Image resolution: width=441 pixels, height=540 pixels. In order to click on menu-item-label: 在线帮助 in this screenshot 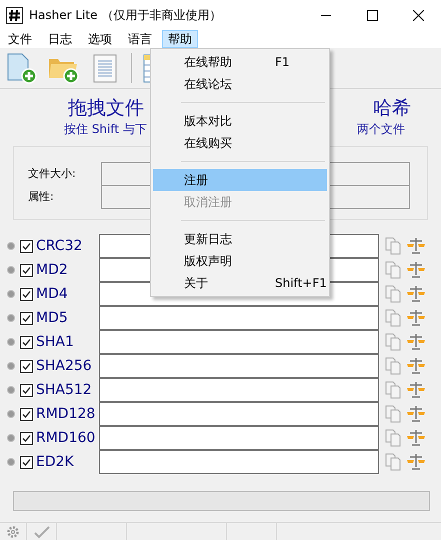, I will do `click(208, 62)`.